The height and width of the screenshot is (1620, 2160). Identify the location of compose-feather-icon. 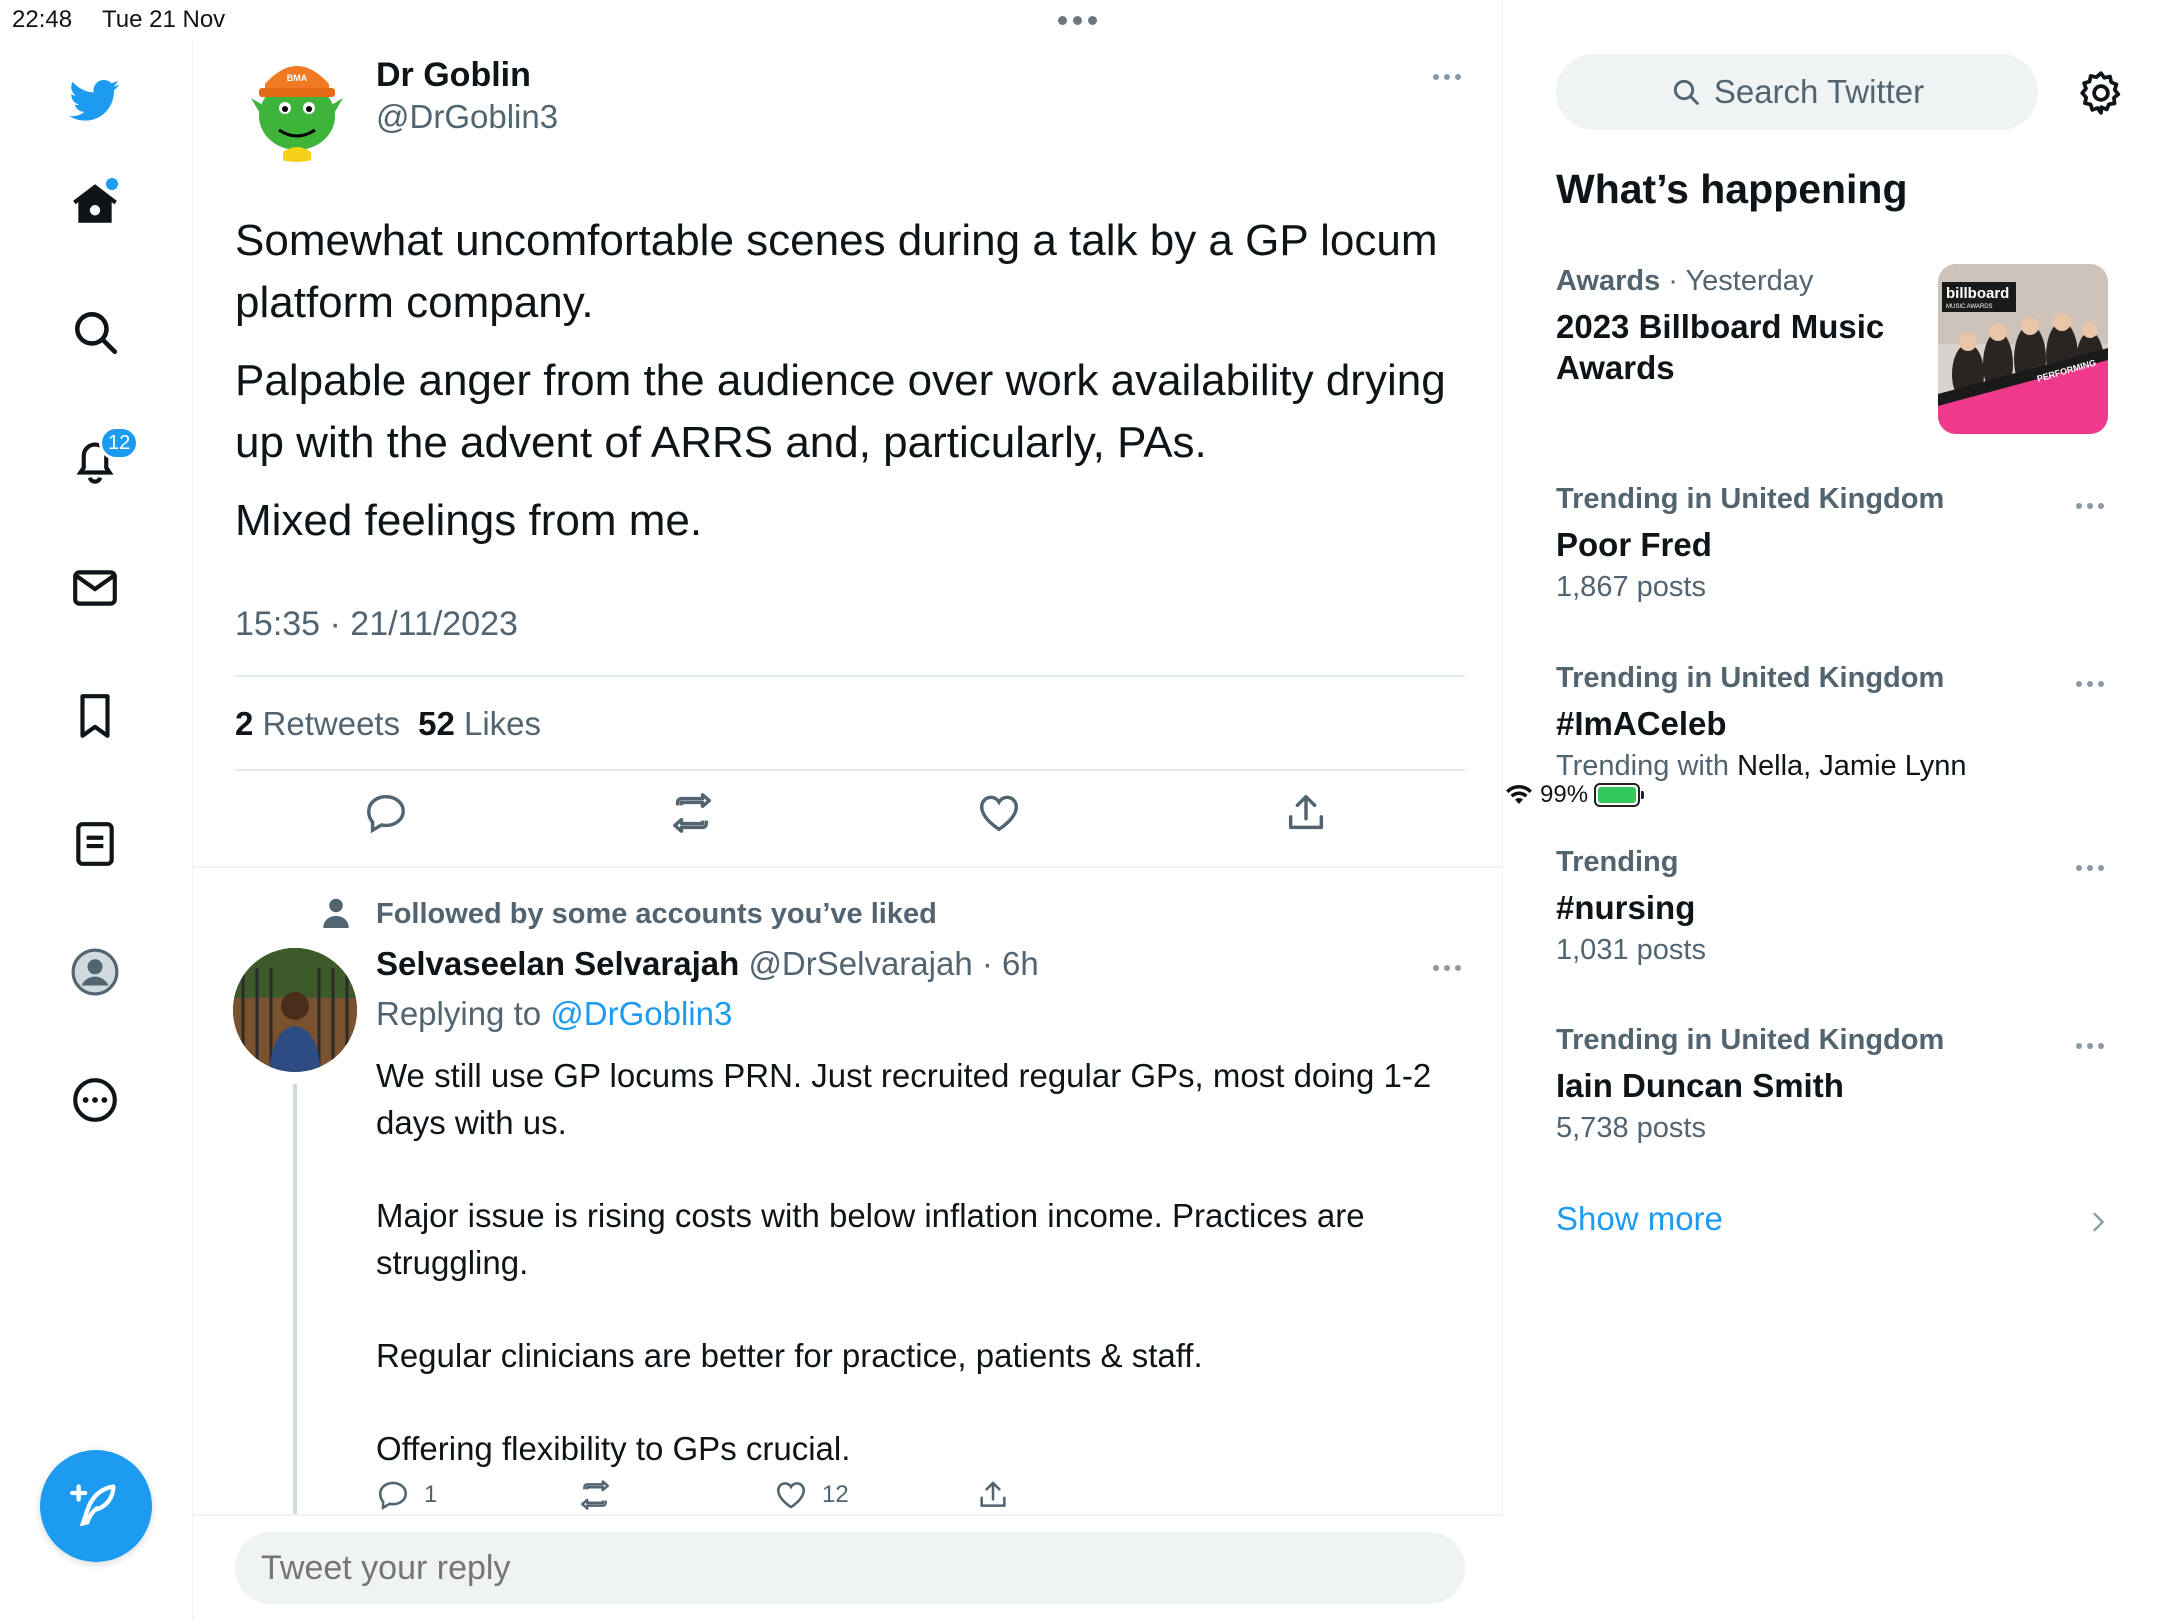
(93, 1505).